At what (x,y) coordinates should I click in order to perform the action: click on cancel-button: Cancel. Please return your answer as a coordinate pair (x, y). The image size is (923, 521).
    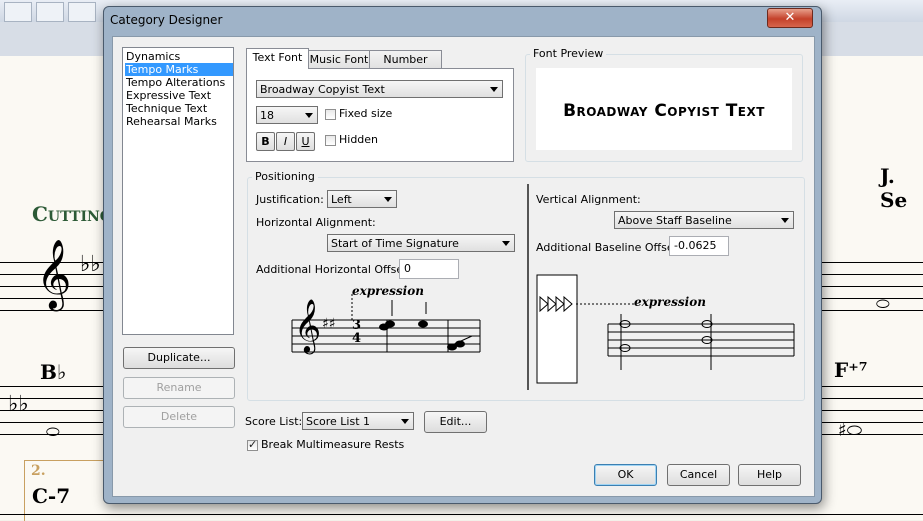
    Looking at the image, I should click on (698, 475).